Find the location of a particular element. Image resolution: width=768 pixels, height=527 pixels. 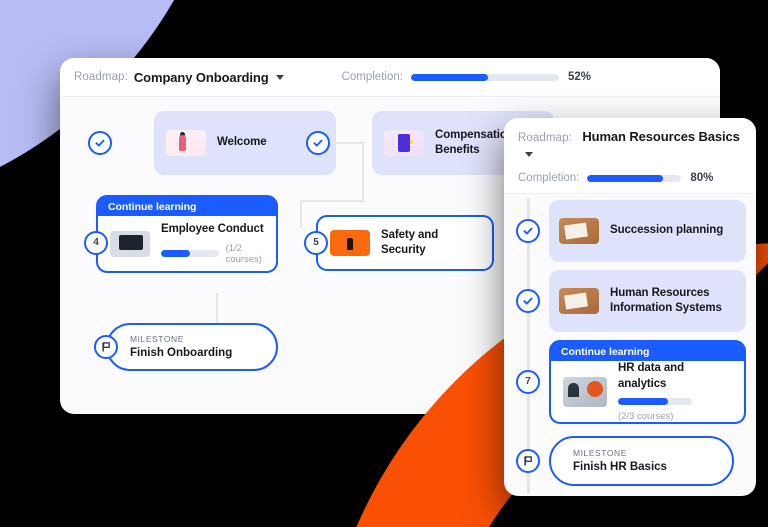

milestone-badge-onboarding is located at coordinates (106, 347).